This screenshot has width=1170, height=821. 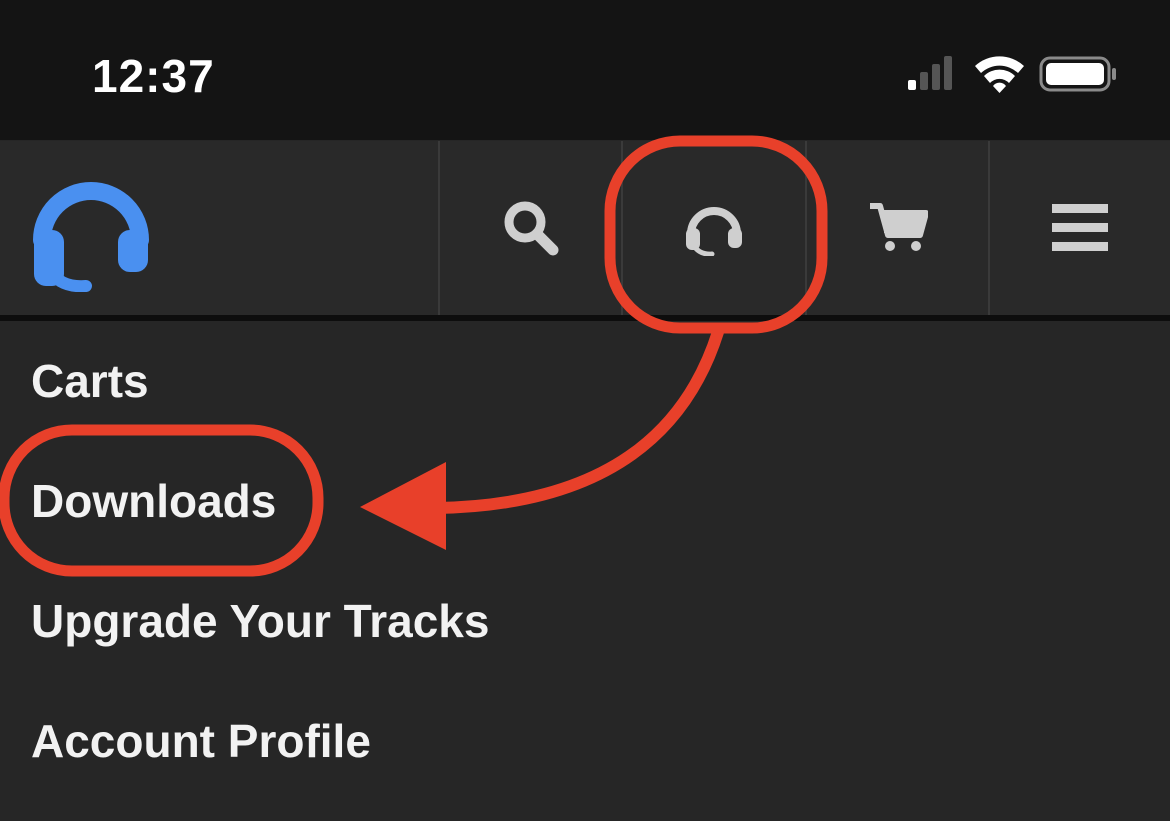 I want to click on battery-icon, so click(x=1077, y=74).